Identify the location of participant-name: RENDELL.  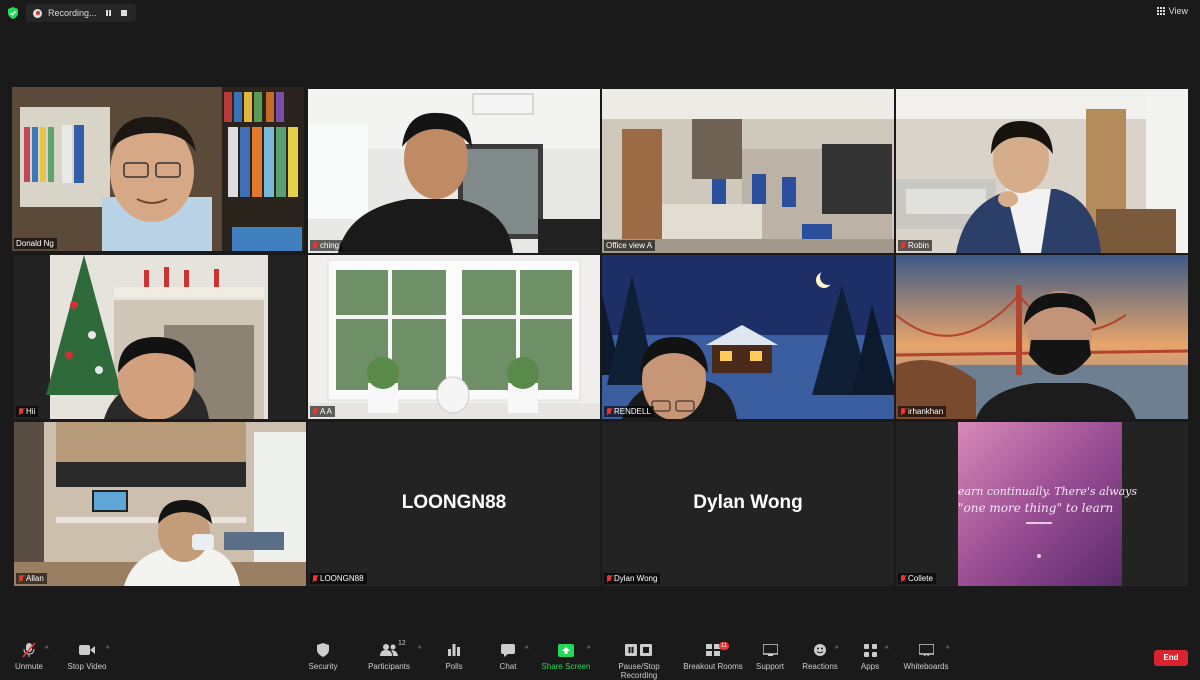
(632, 411).